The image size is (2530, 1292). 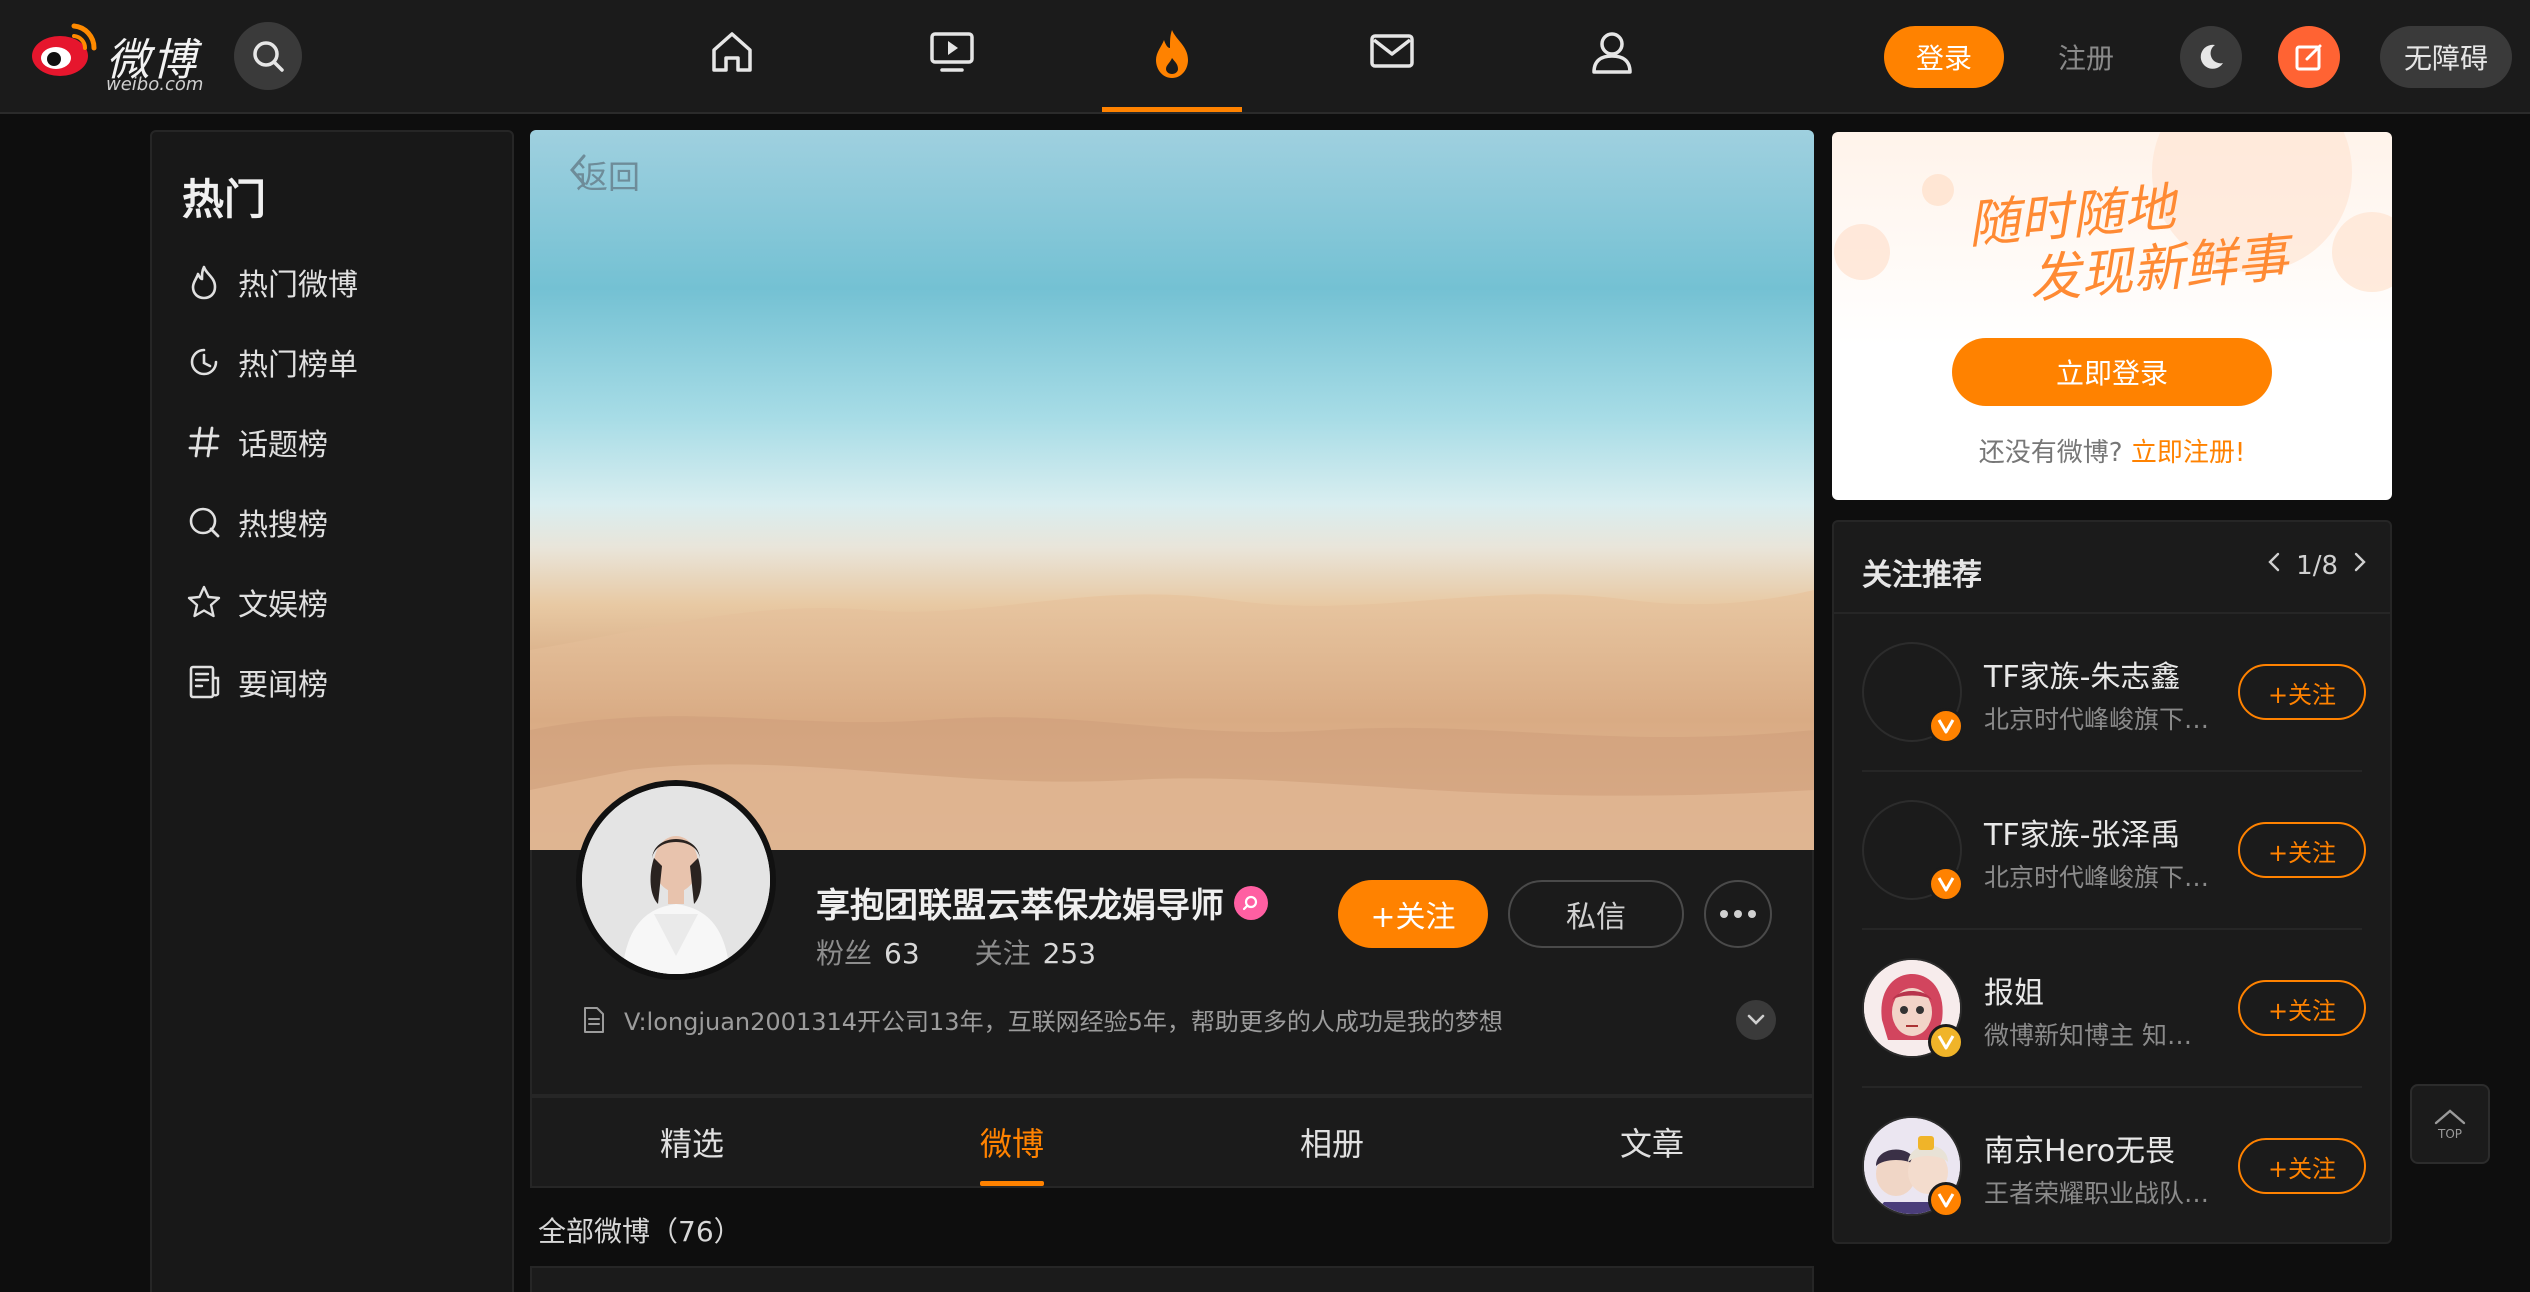 I want to click on recommend-pager: 1/8, so click(x=2317, y=565).